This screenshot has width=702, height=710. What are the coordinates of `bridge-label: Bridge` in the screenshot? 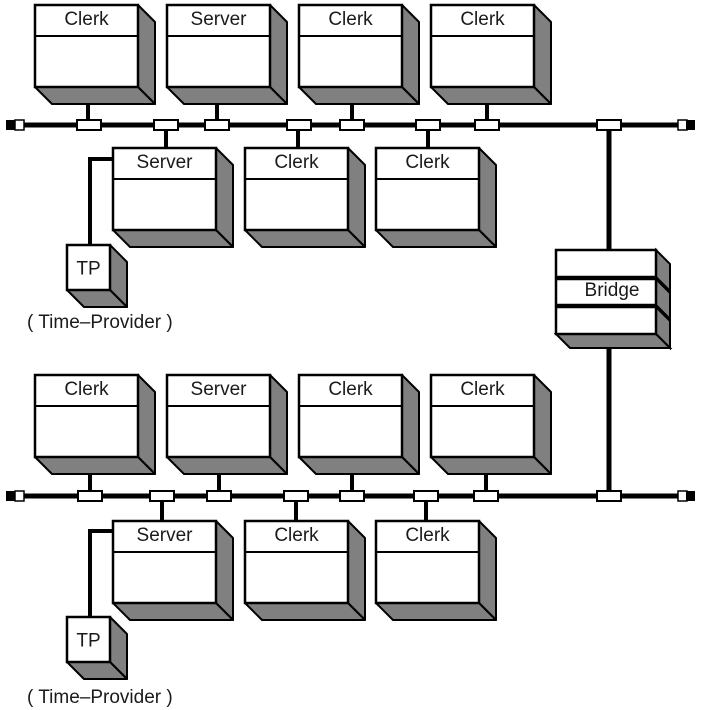 It's located at (612, 290).